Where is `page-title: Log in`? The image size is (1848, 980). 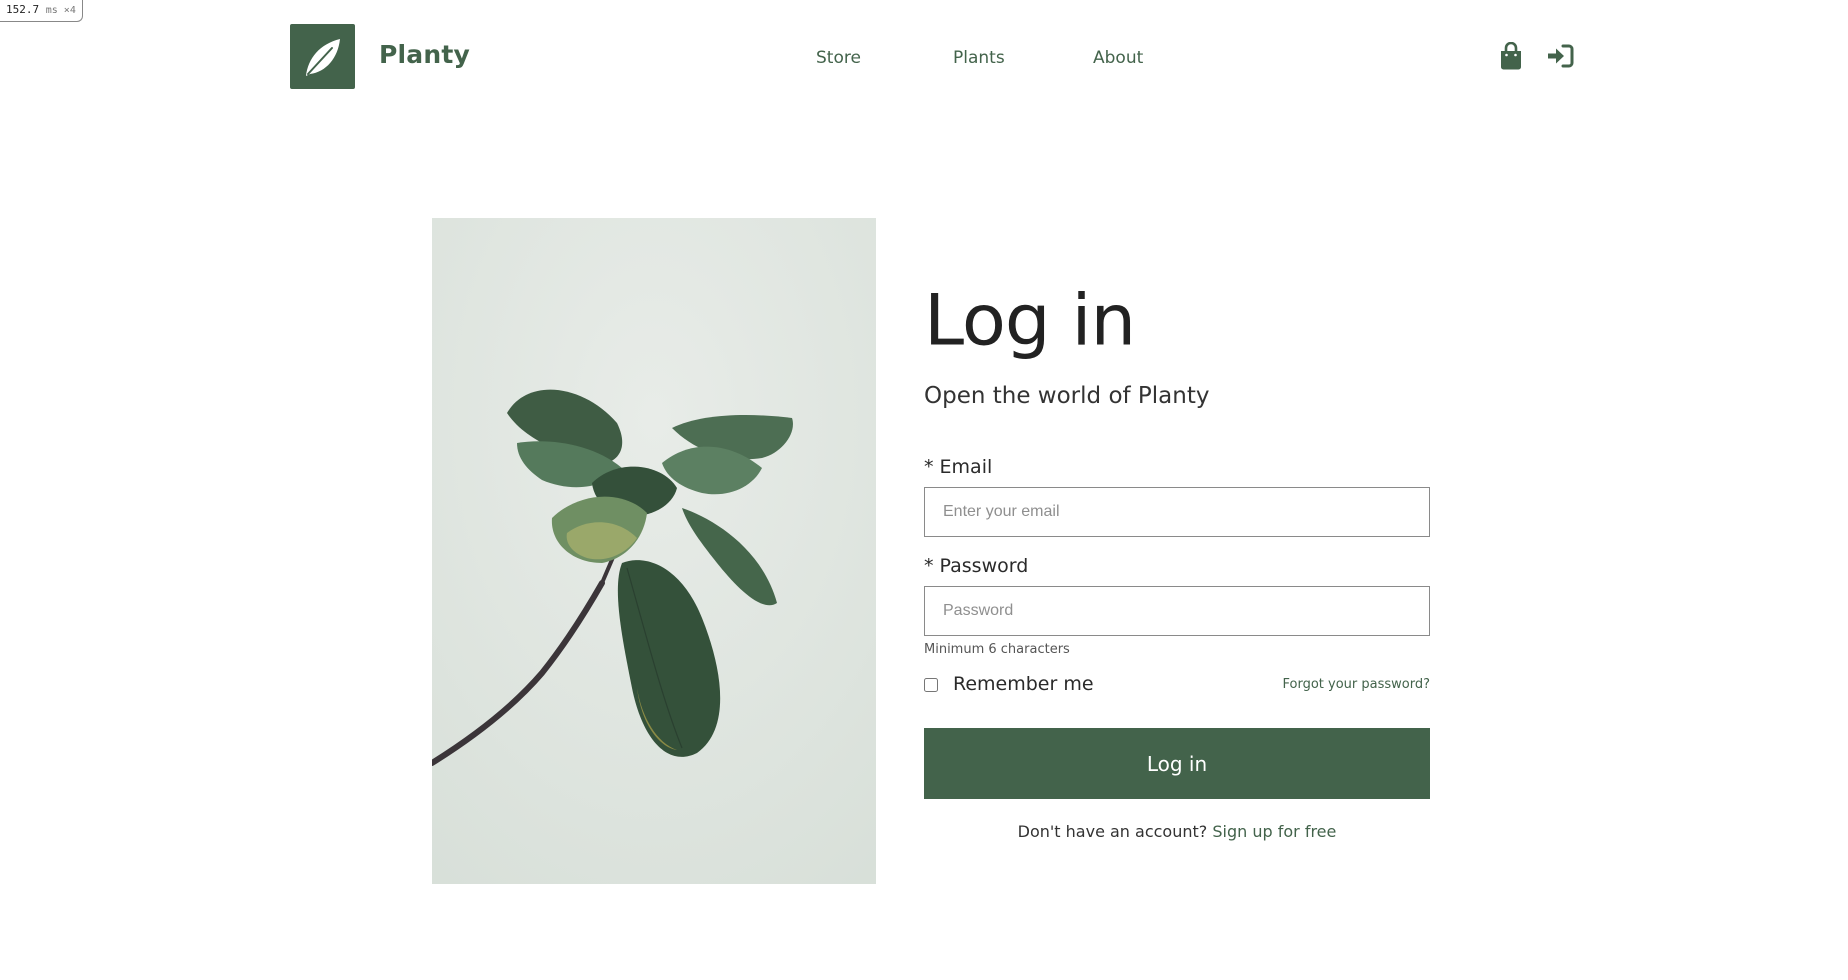
page-title: Log in is located at coordinates (1030, 320).